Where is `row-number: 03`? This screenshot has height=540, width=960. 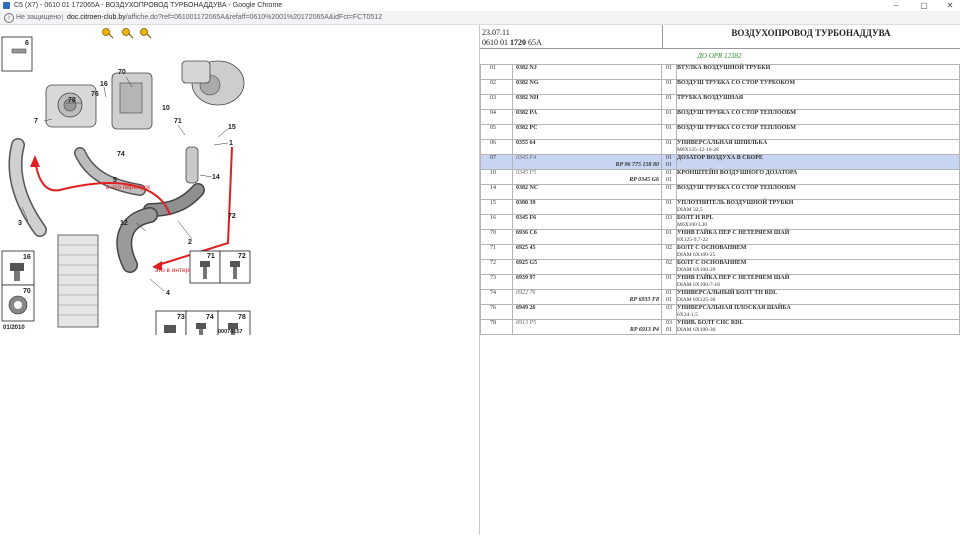
row-number: 03 is located at coordinates (496, 102).